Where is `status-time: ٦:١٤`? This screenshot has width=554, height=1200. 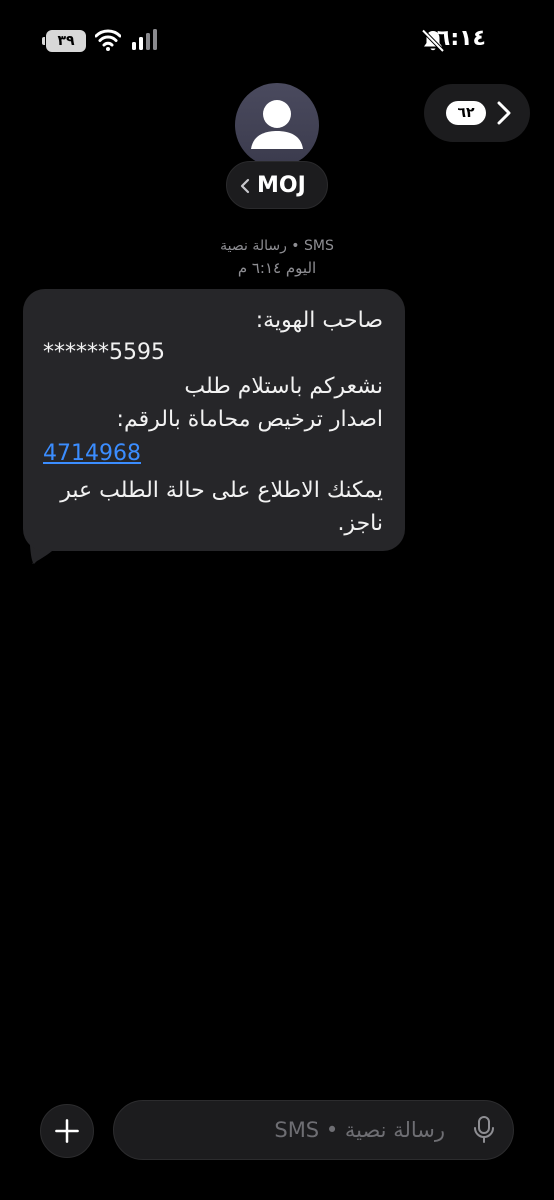 status-time: ٦:١٤ is located at coordinates (461, 38).